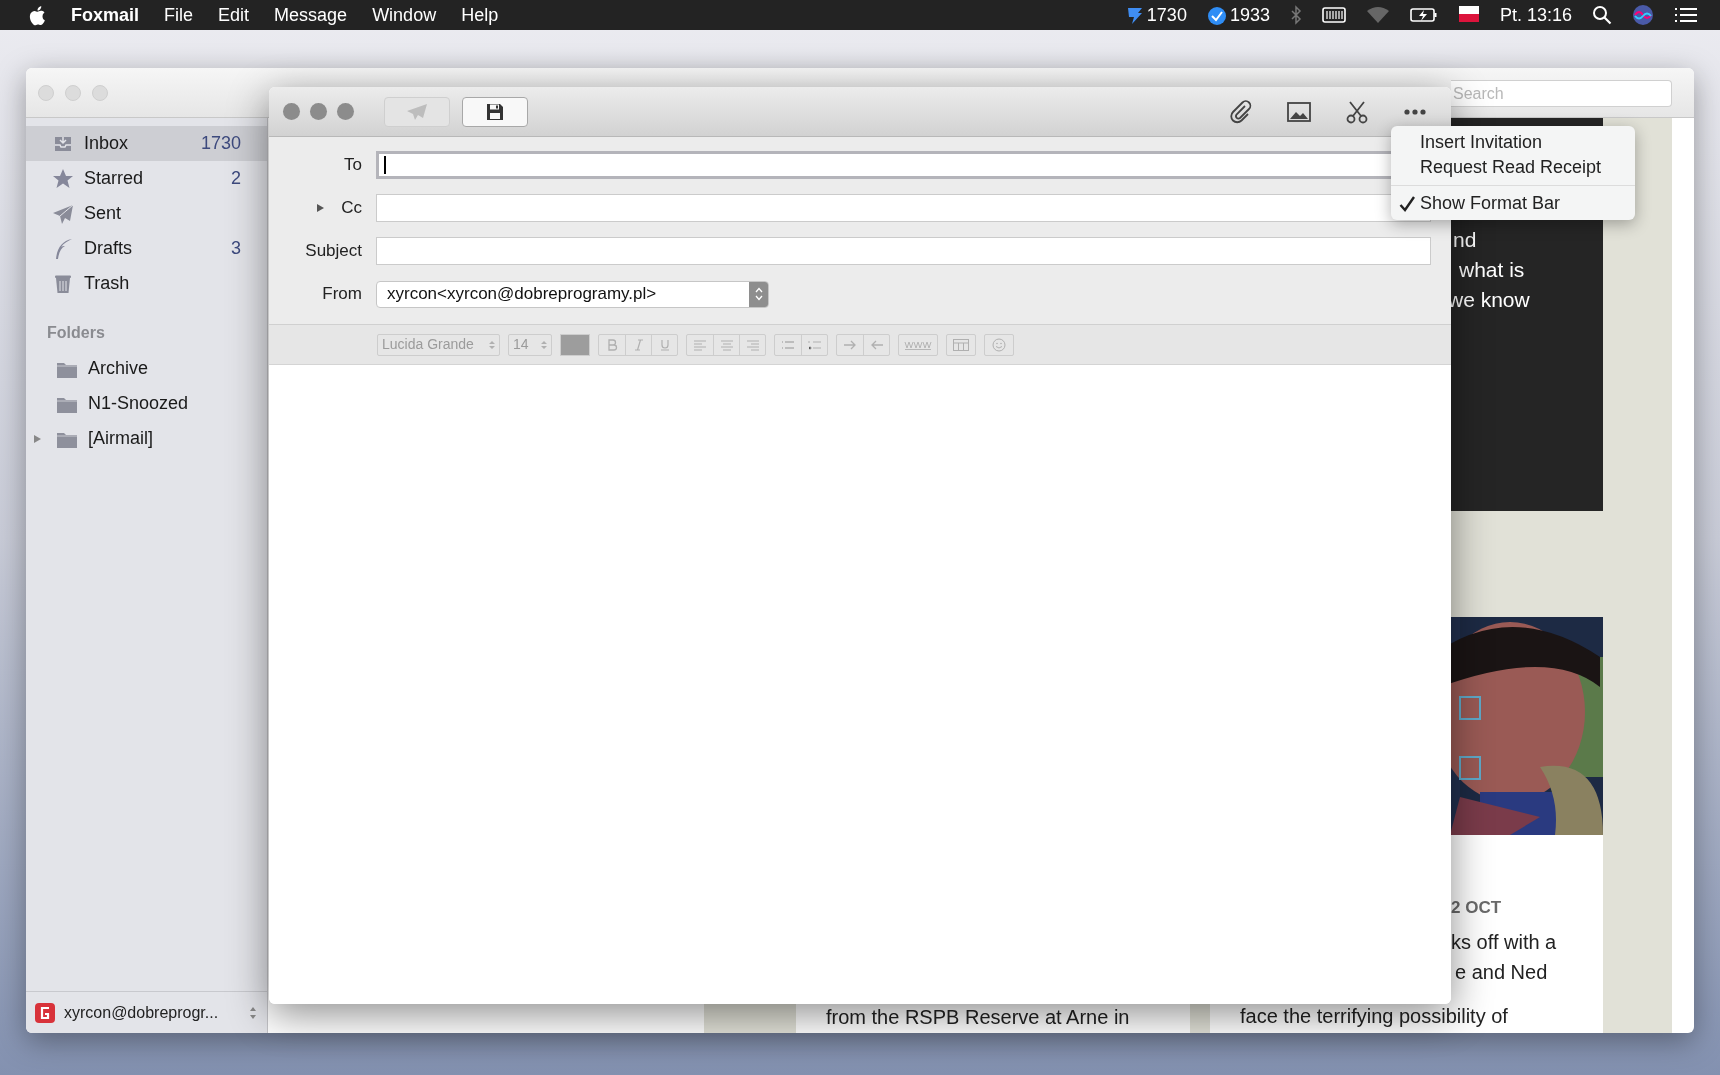 The width and height of the screenshot is (1720, 1075). I want to click on save-button, so click(495, 111).